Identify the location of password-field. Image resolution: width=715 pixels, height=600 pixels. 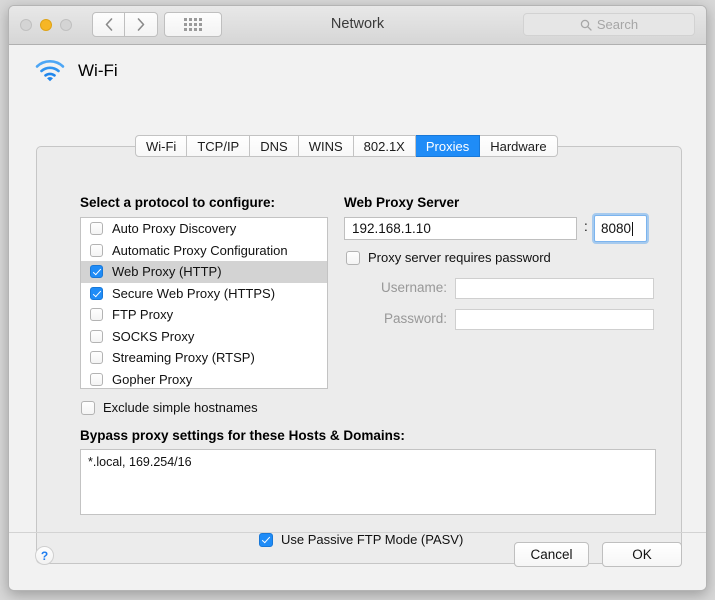
(554, 319).